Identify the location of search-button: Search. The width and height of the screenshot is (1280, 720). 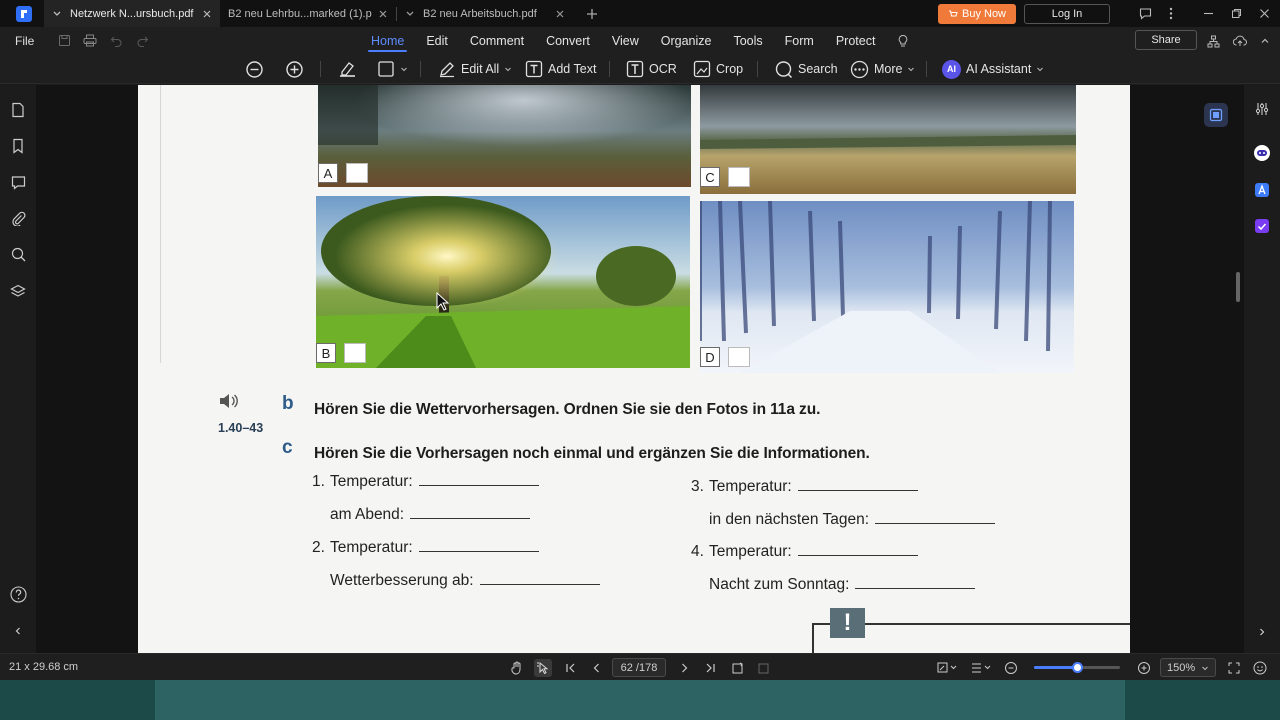
(806, 69).